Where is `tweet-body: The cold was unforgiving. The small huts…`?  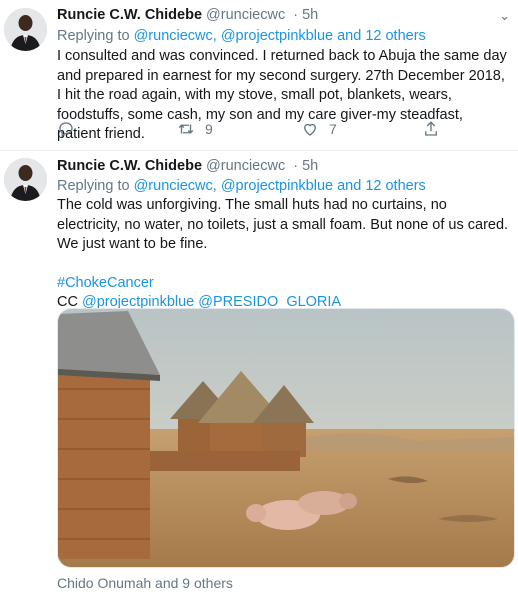
tweet-body: The cold was unforgiving. The small huts… is located at coordinates (283, 224).